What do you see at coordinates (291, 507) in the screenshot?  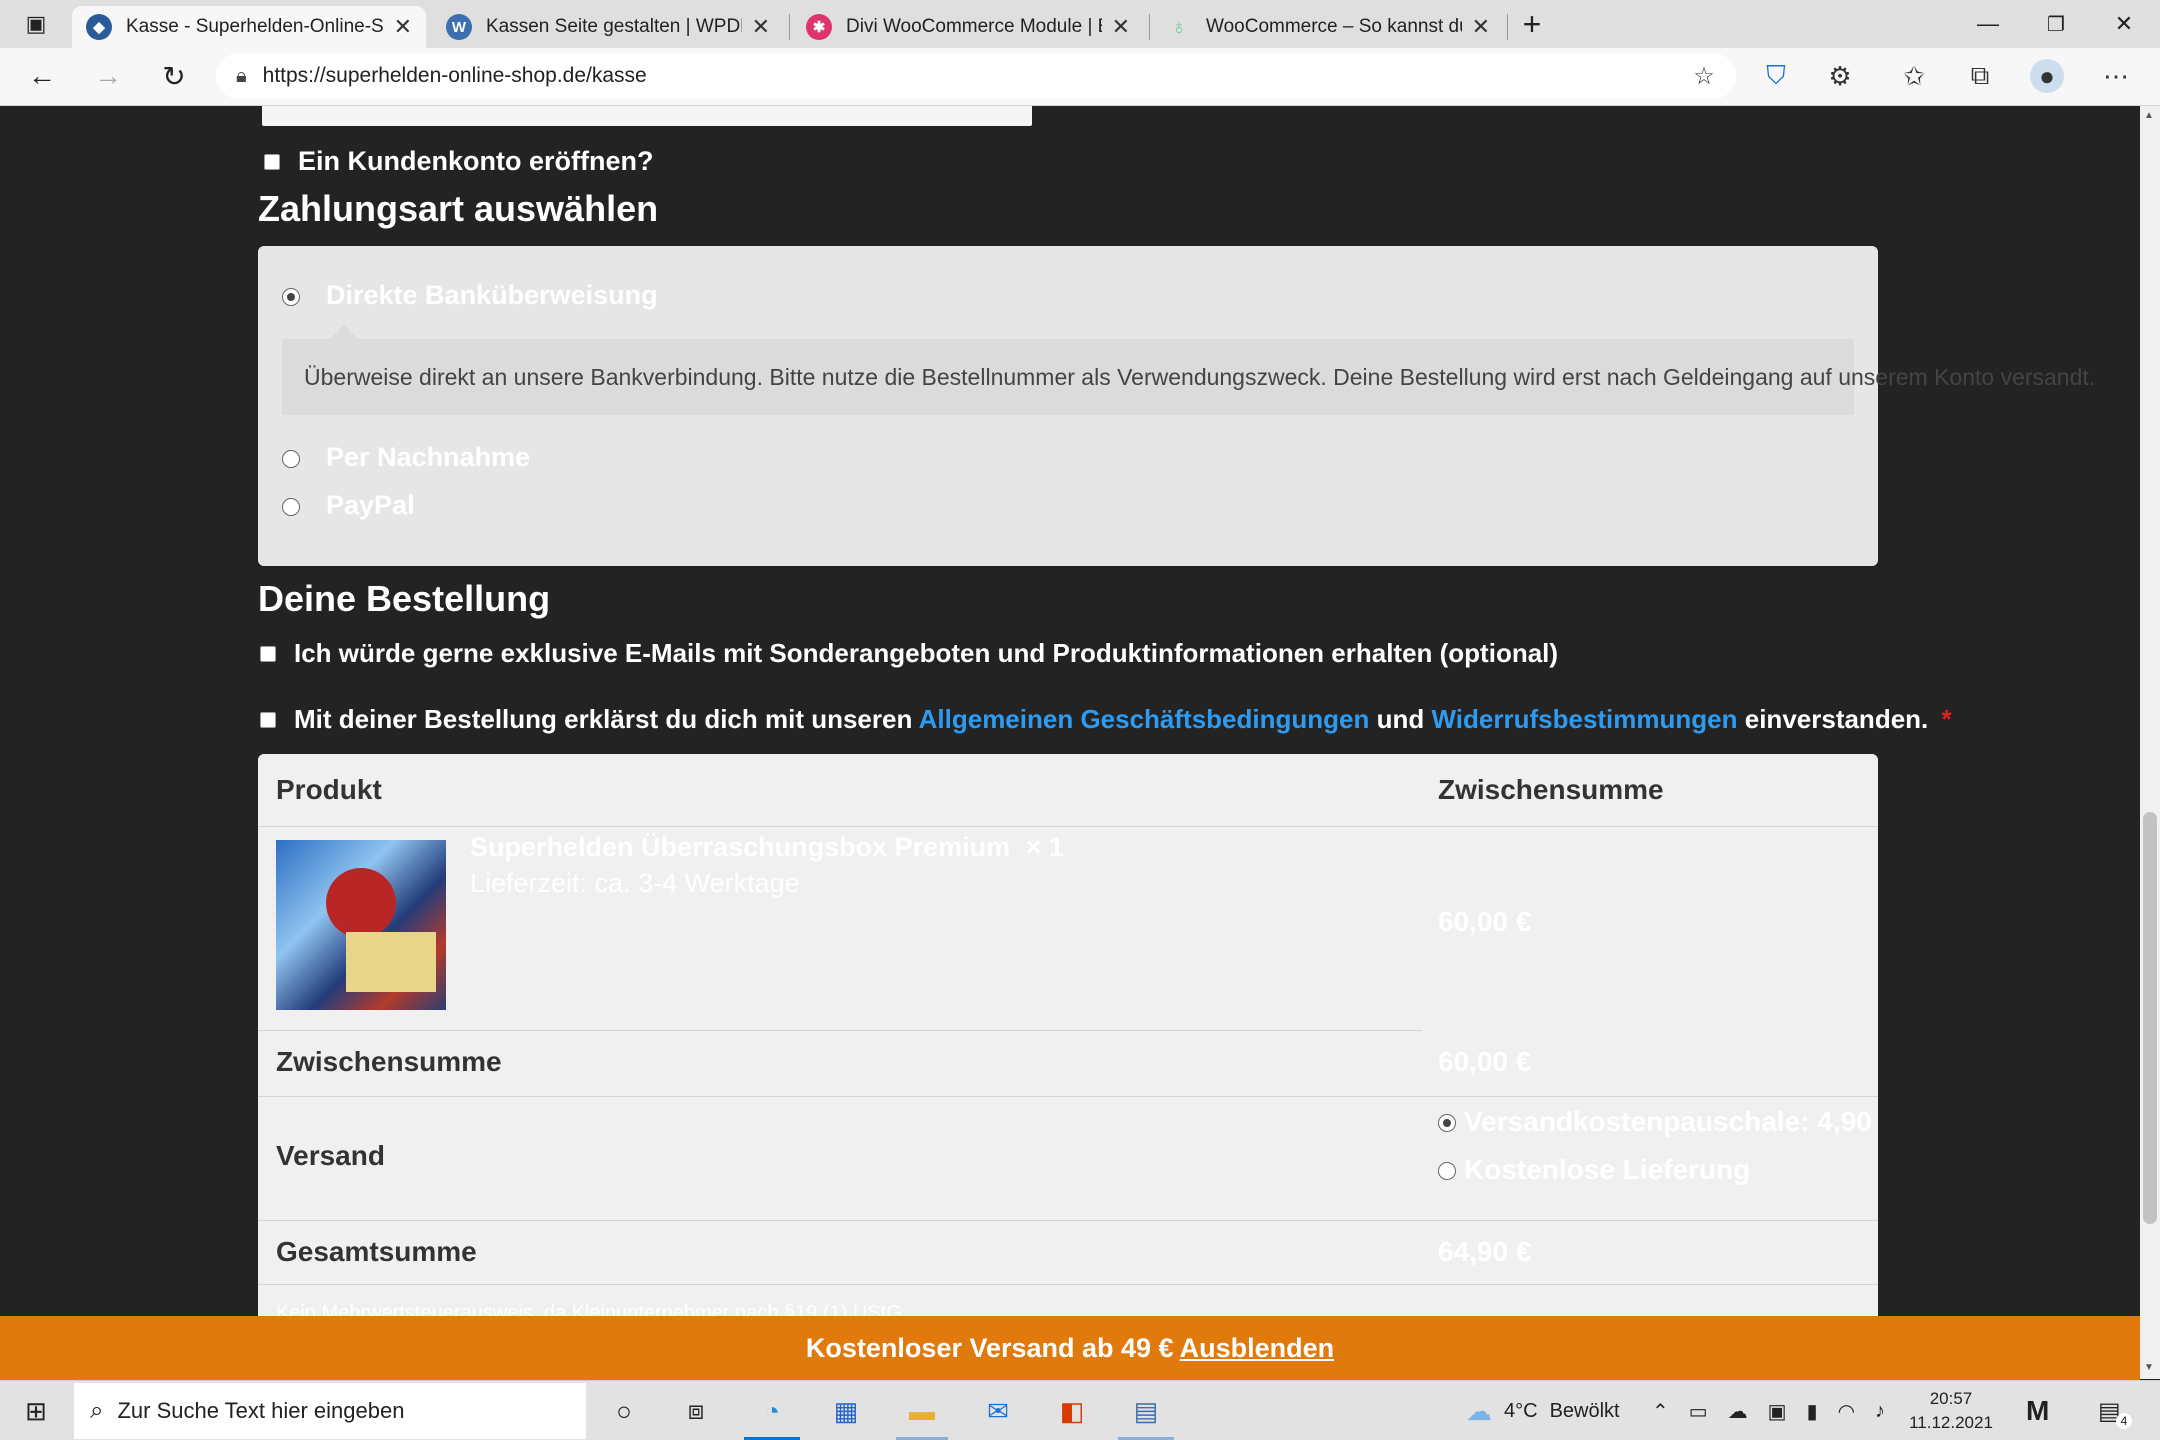 I see `payment-radio-paypal` at bounding box center [291, 507].